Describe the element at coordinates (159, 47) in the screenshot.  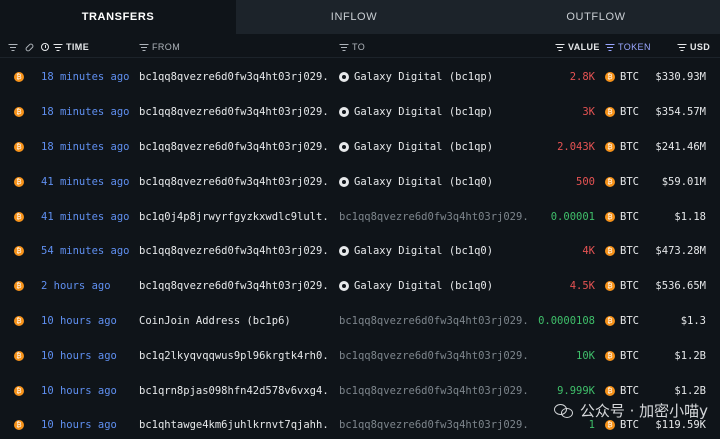
I see `header-from: FROM` at that location.